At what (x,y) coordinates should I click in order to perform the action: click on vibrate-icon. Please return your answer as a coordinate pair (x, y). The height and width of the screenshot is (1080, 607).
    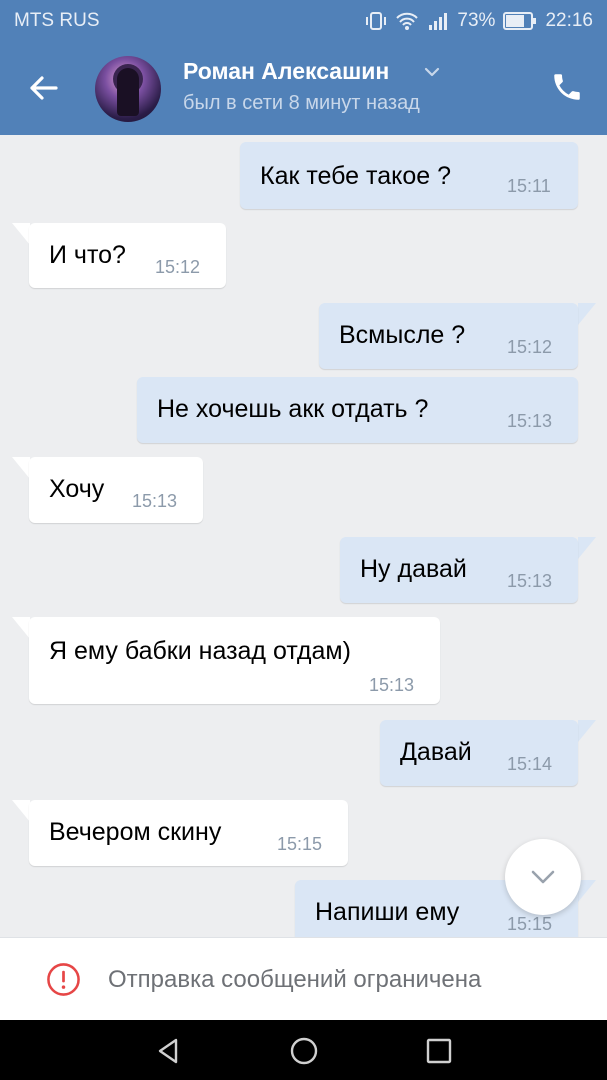
    Looking at the image, I should click on (376, 21).